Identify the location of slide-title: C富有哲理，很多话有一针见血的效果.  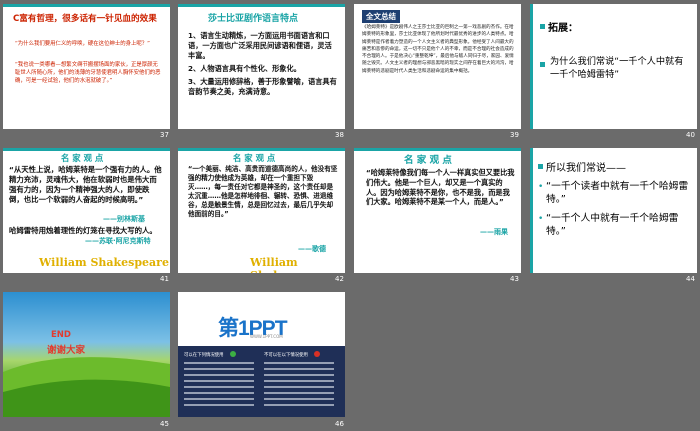
(85, 19).